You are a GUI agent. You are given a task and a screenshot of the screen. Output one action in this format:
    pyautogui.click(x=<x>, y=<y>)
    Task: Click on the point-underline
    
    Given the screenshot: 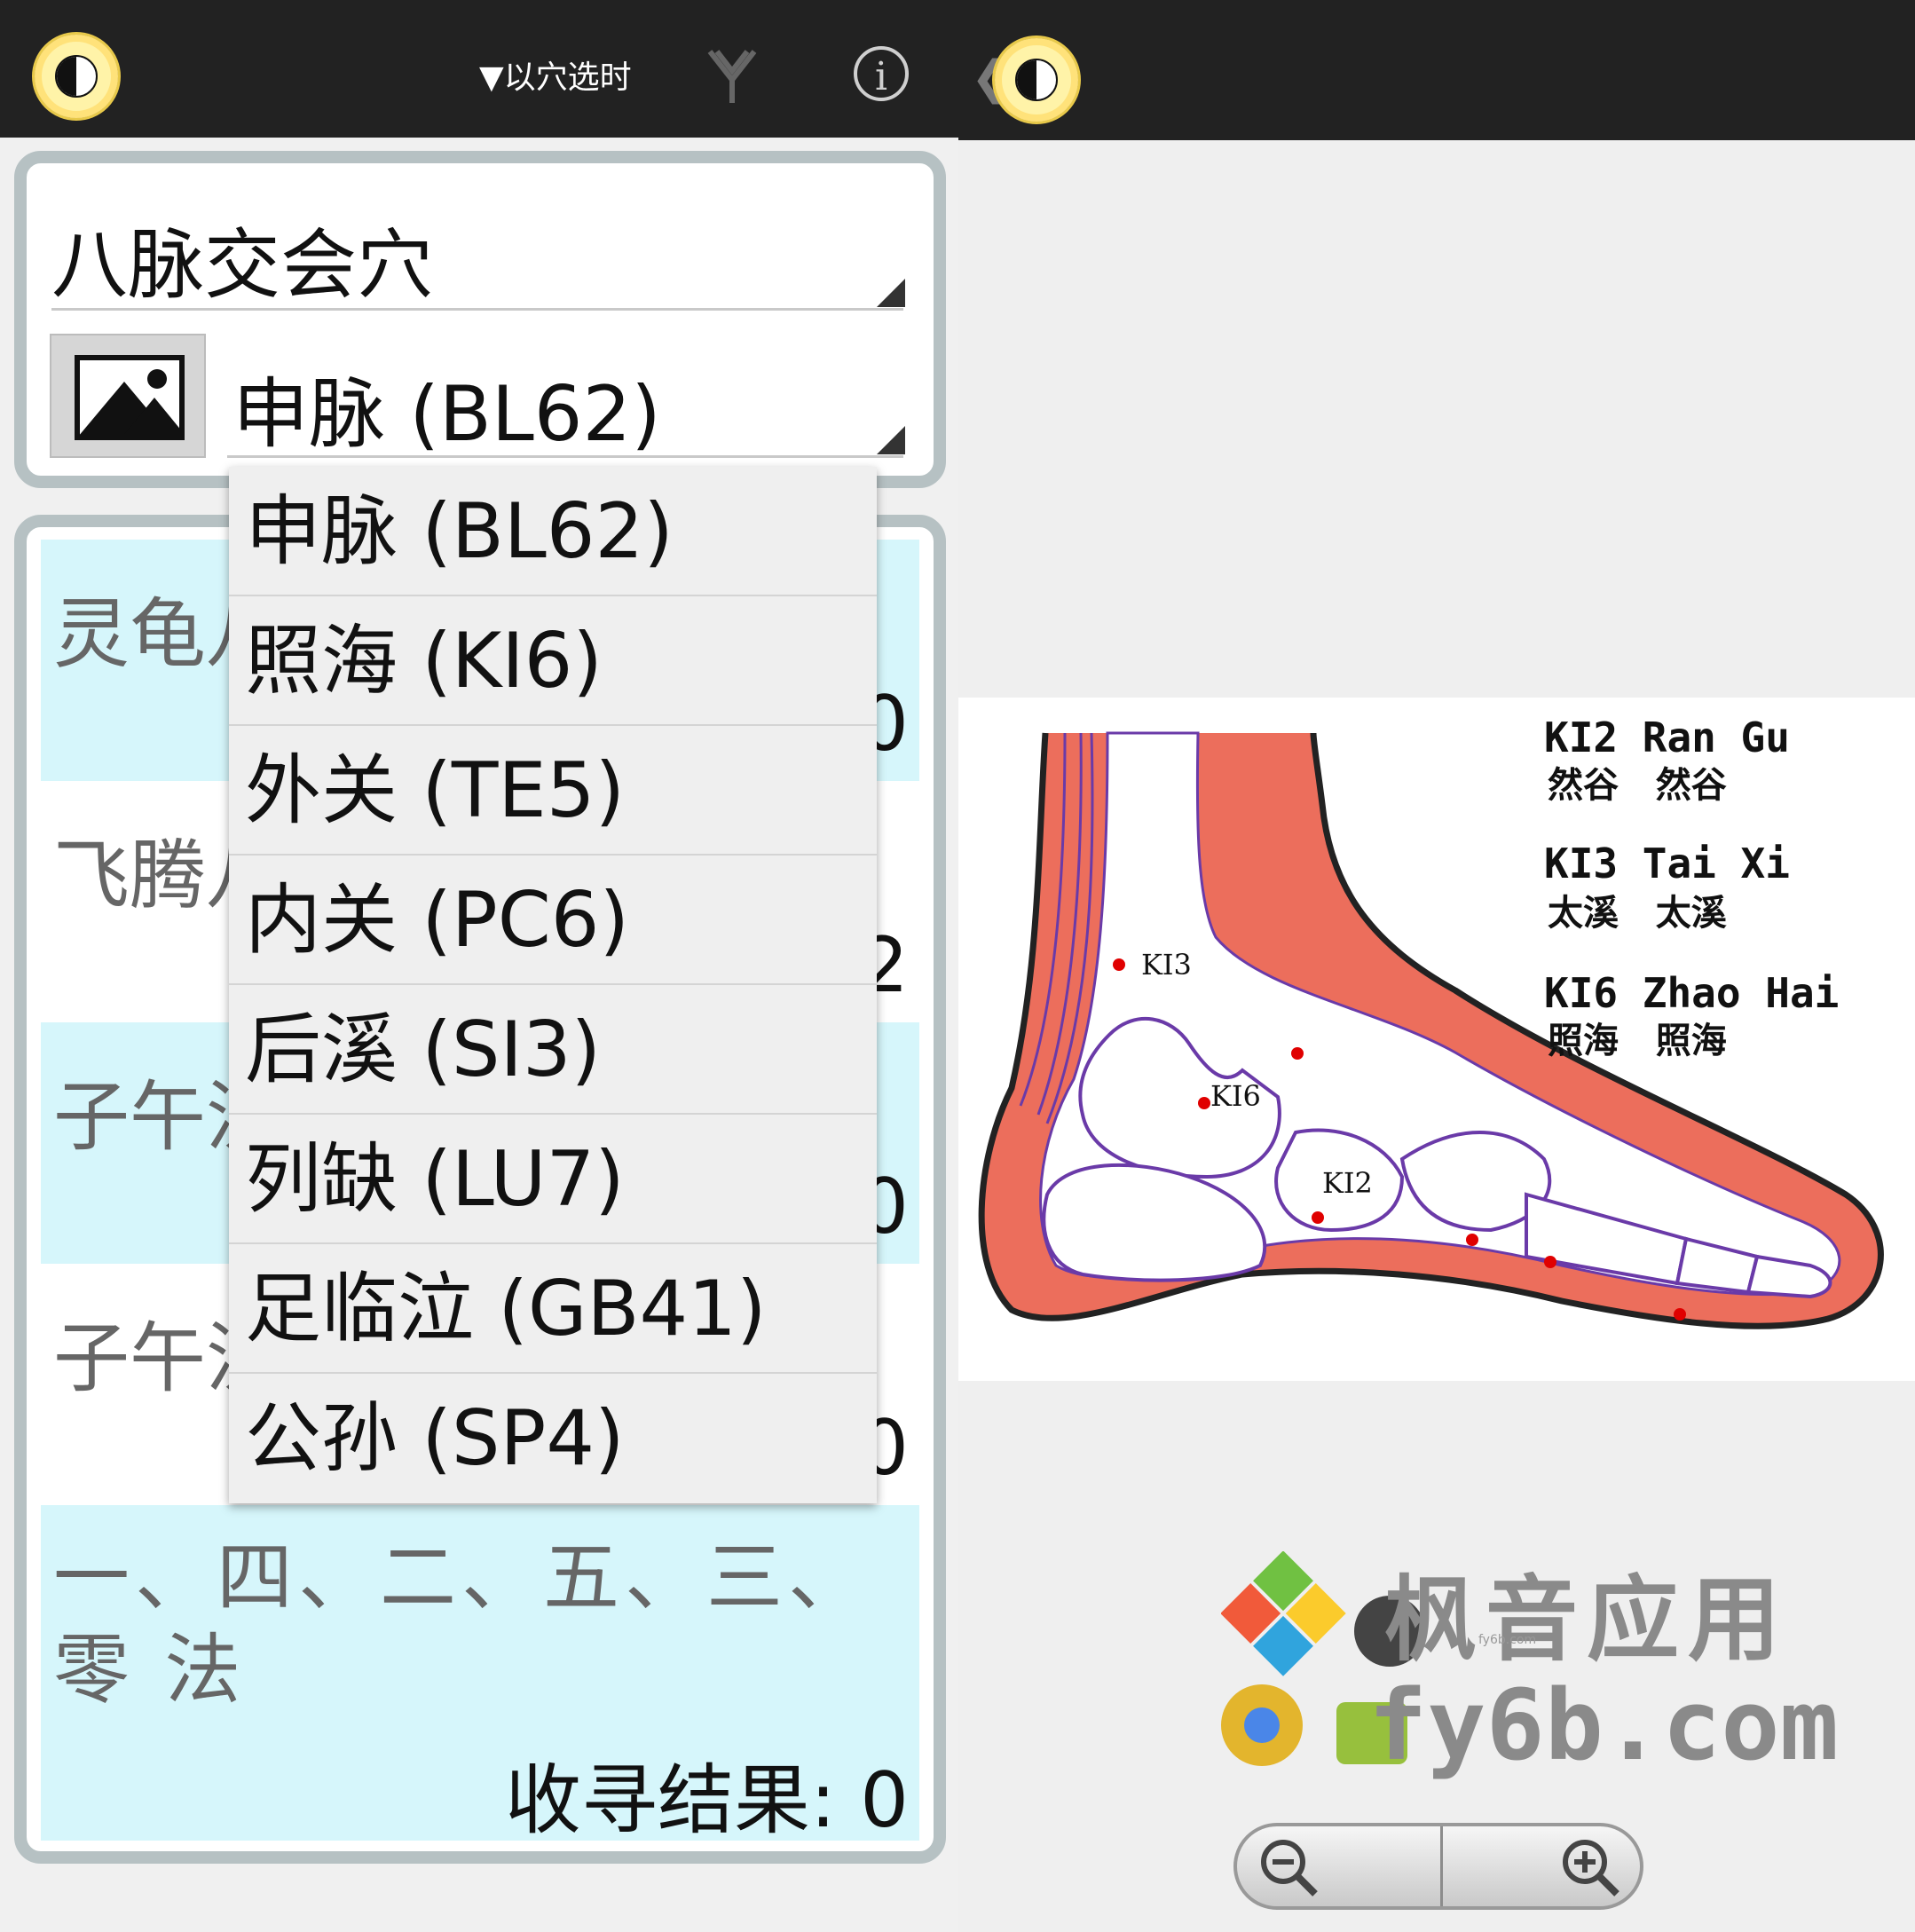 What is the action you would take?
    pyautogui.click(x=565, y=456)
    